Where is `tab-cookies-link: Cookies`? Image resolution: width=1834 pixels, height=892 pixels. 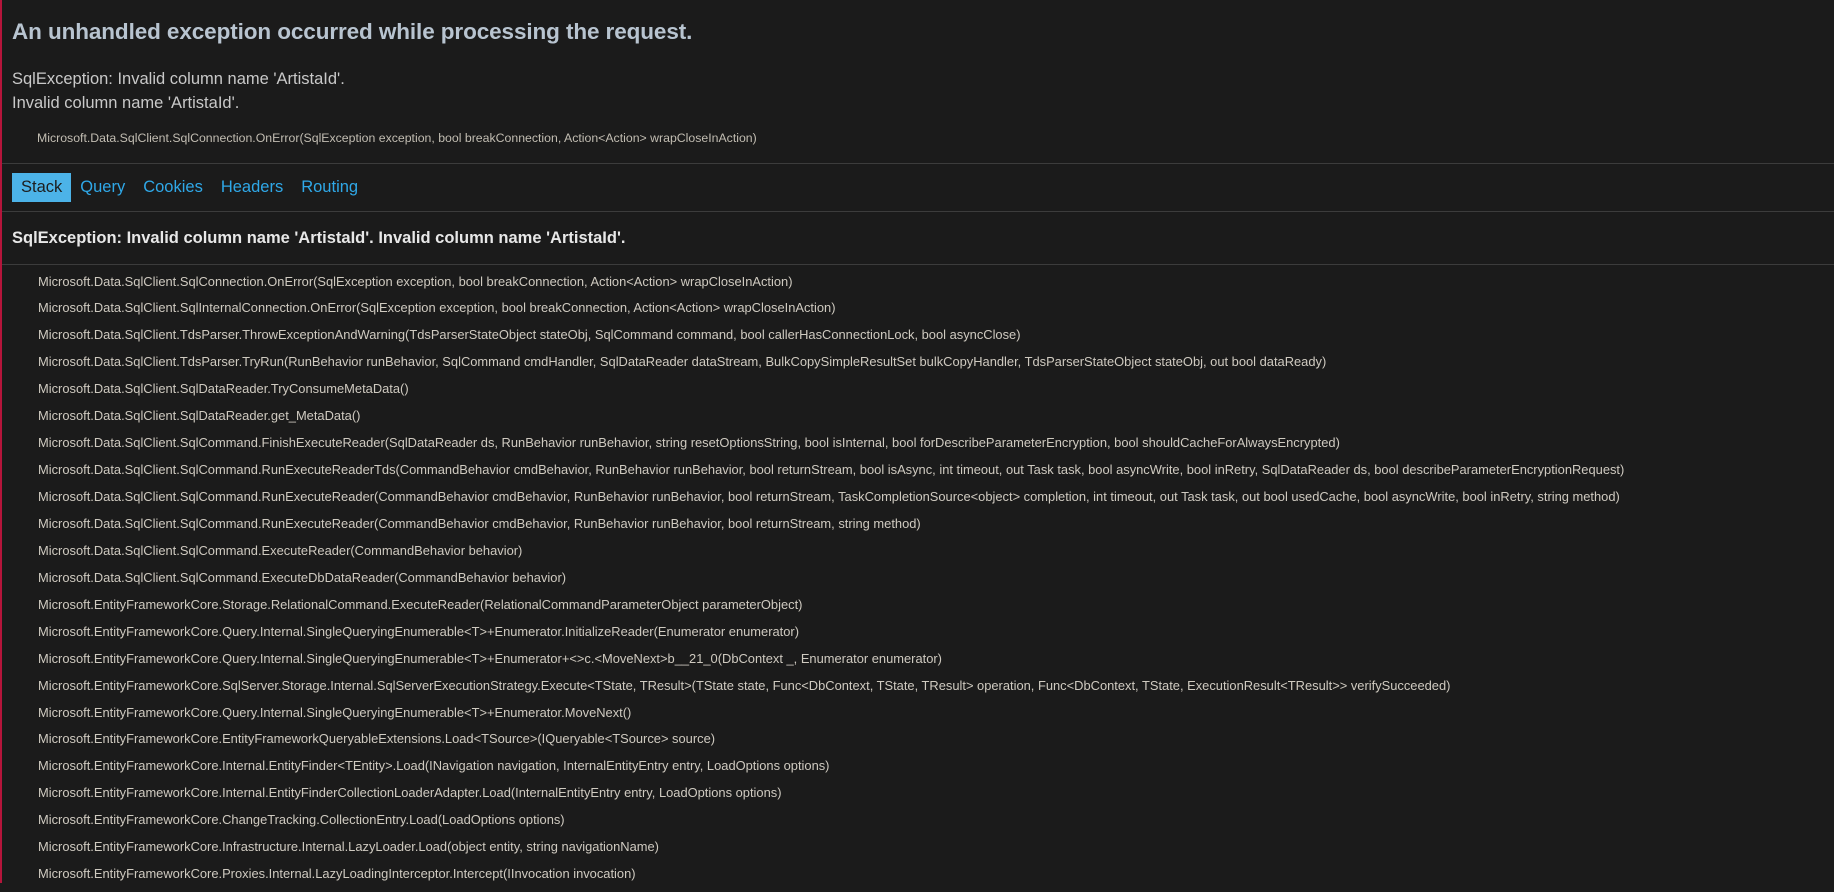 tab-cookies-link: Cookies is located at coordinates (173, 187).